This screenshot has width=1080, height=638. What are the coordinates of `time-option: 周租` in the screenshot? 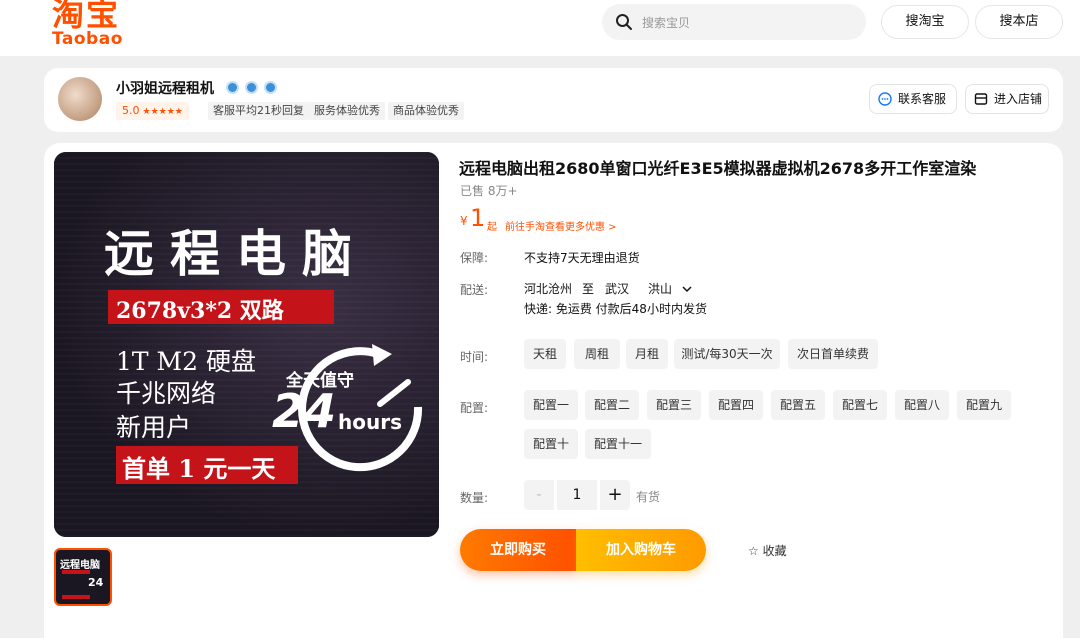 It's located at (597, 354).